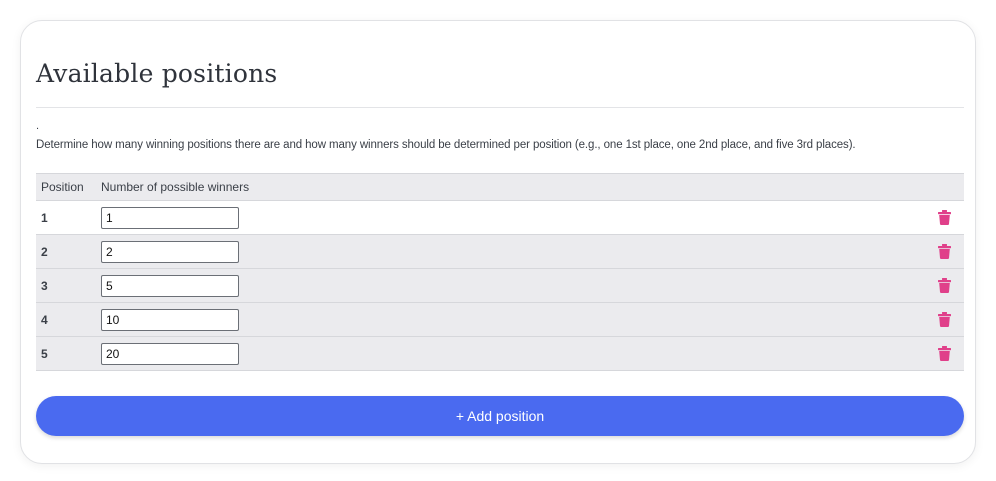 The width and height of the screenshot is (996, 481). I want to click on position-number: 5, so click(44, 353).